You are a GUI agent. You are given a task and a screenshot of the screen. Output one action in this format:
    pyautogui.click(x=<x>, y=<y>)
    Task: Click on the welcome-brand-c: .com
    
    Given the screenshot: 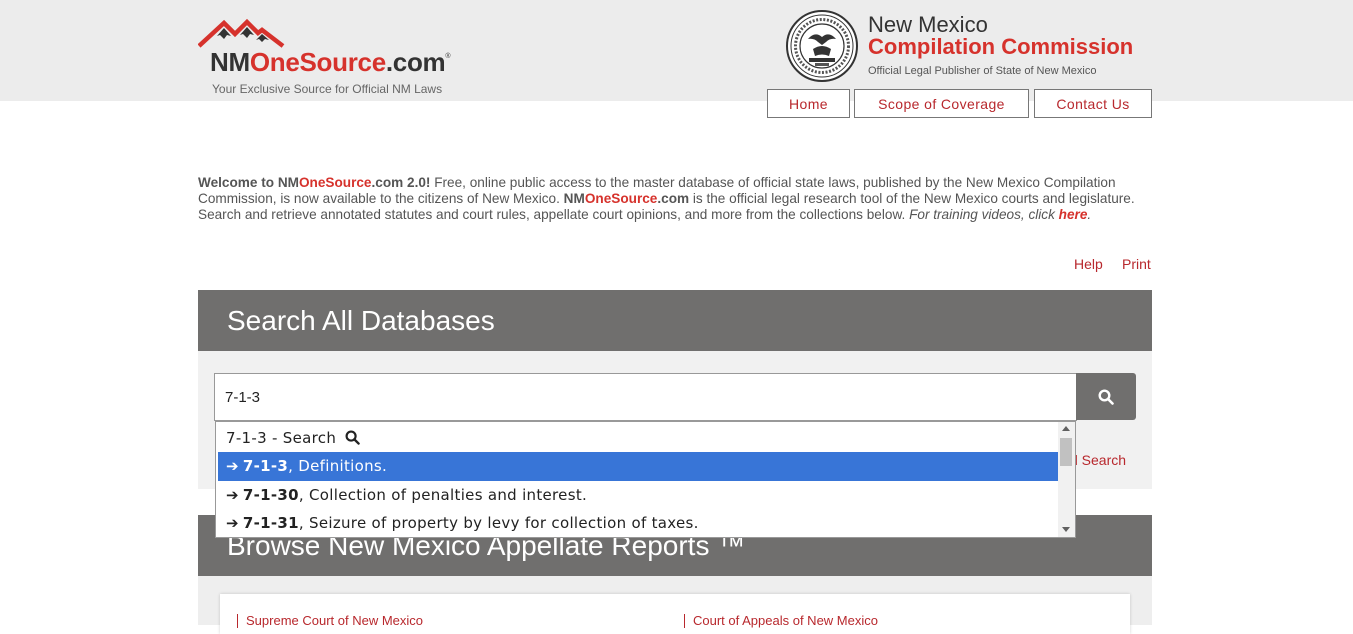 What is the action you would take?
    pyautogui.click(x=673, y=198)
    